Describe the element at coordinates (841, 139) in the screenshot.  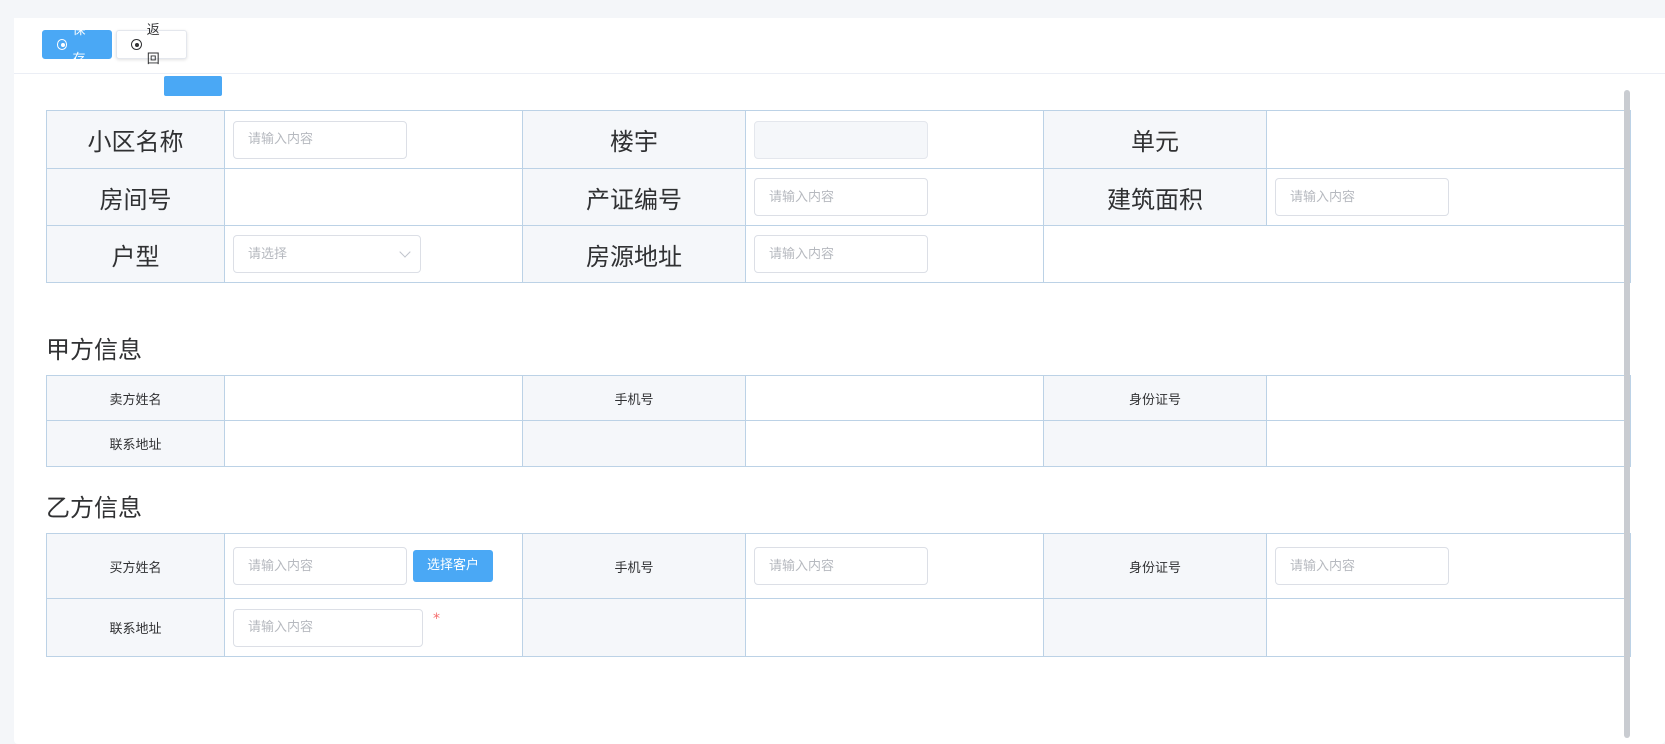
I see `building-input` at that location.